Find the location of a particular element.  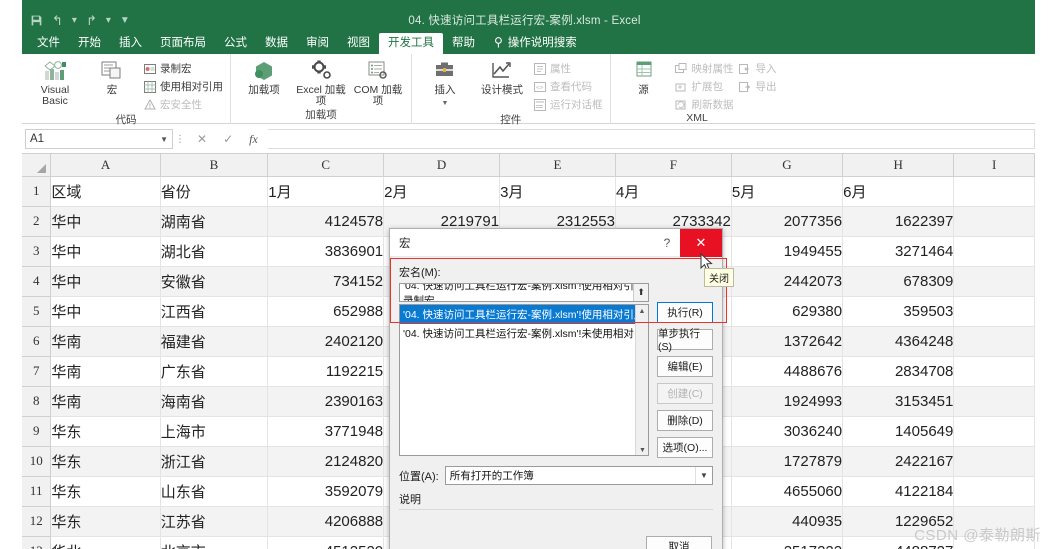

use-relative-references-button: 使用相对引用 is located at coordinates (183, 86).